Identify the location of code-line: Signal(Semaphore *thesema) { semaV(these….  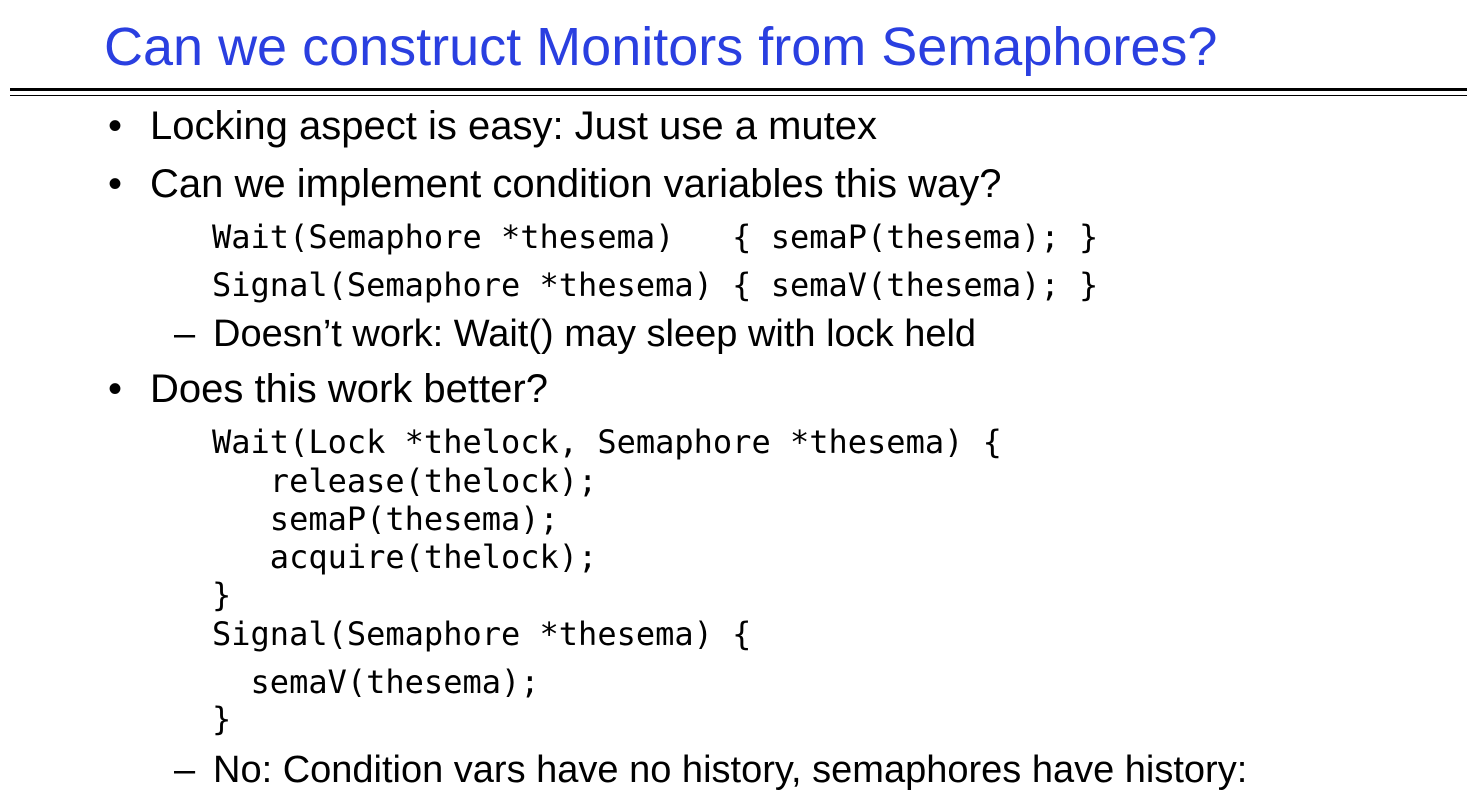
(655, 285).